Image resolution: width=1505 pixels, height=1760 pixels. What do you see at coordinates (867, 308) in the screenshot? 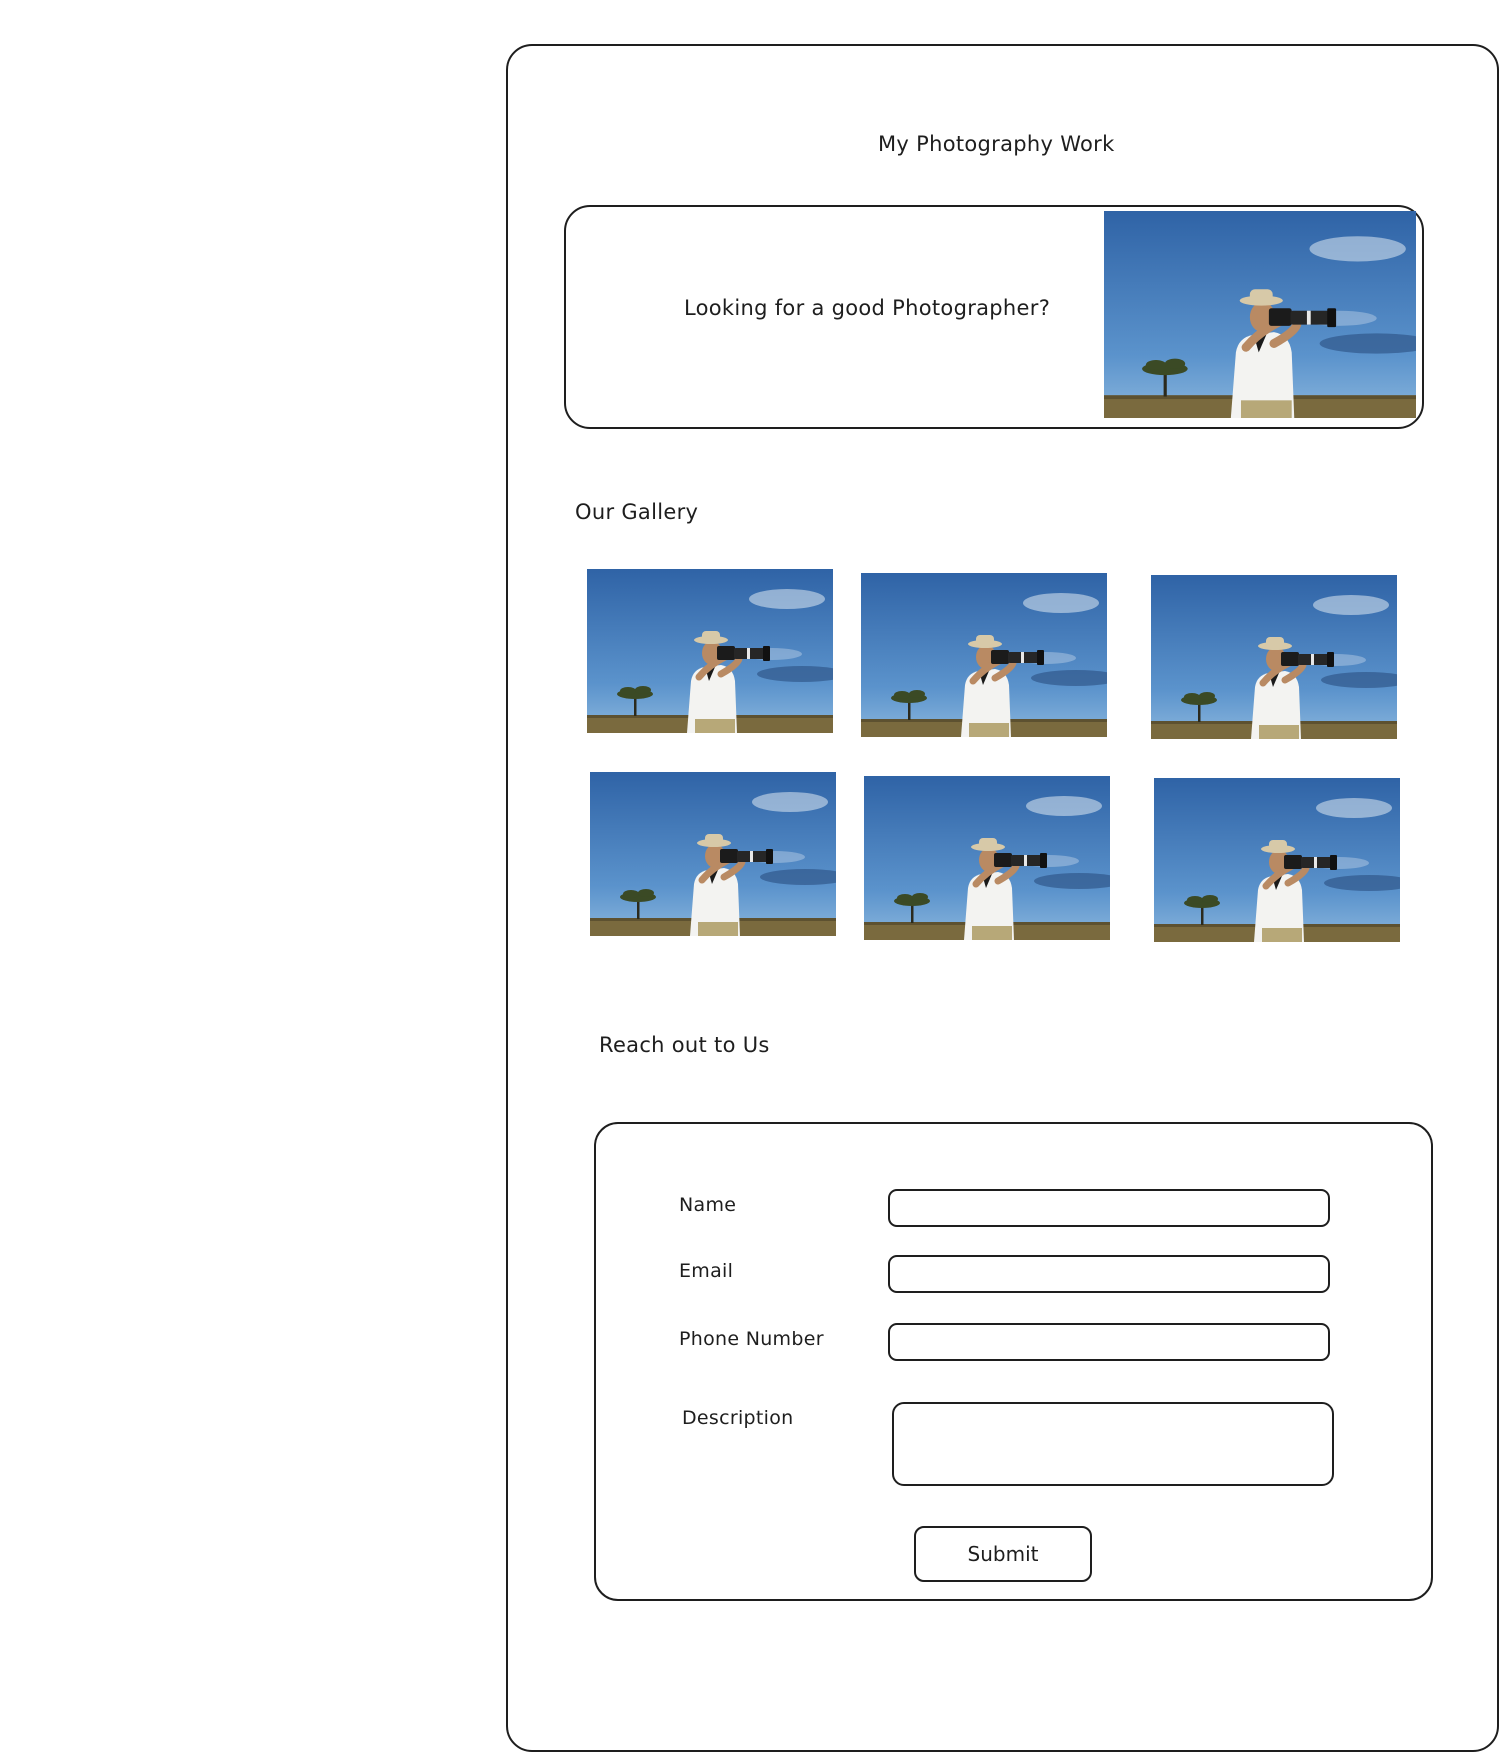
I see `hero-tagline: Looking for a good Photographer?` at bounding box center [867, 308].